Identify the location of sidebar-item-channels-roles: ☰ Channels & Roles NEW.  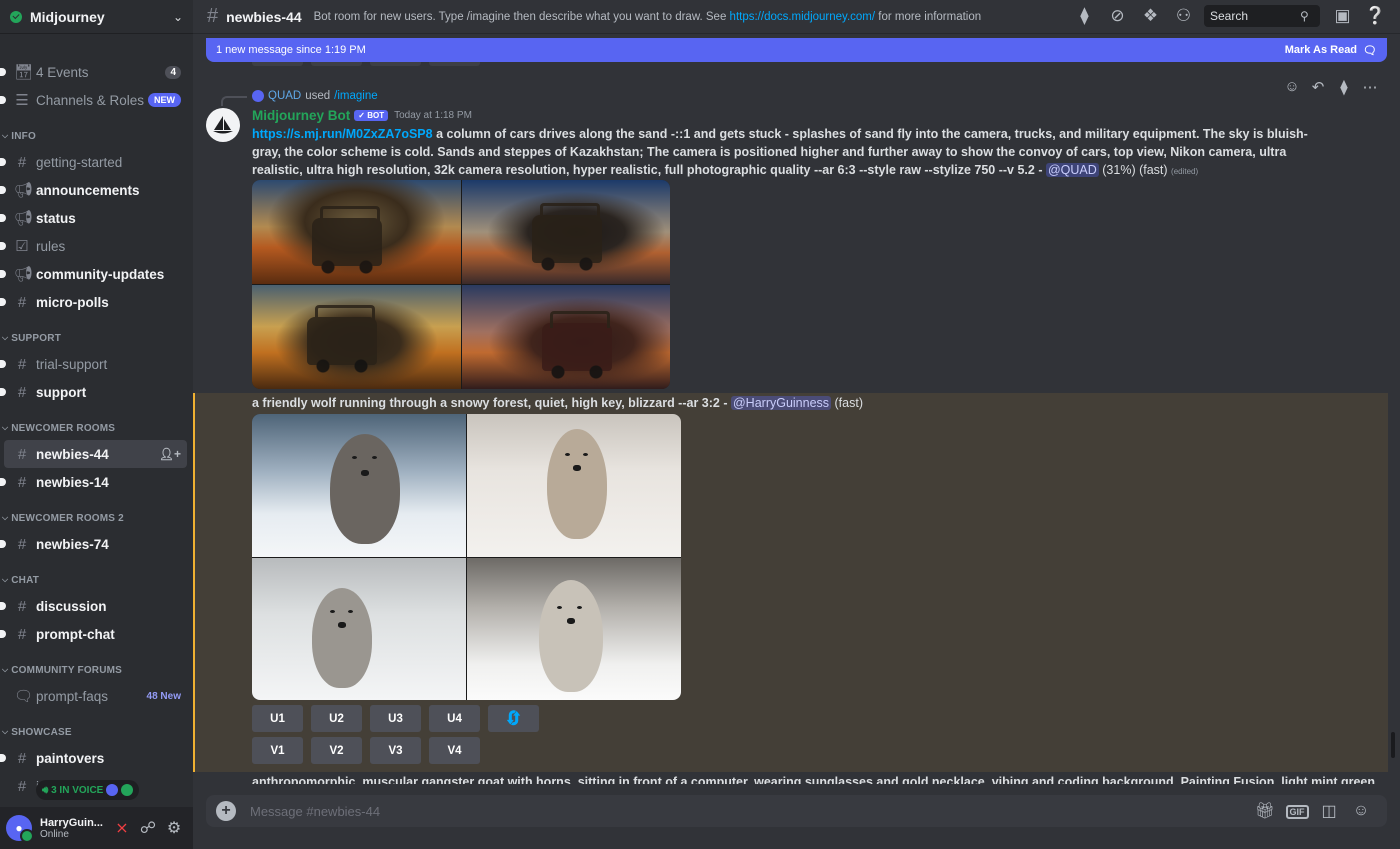
(93, 100).